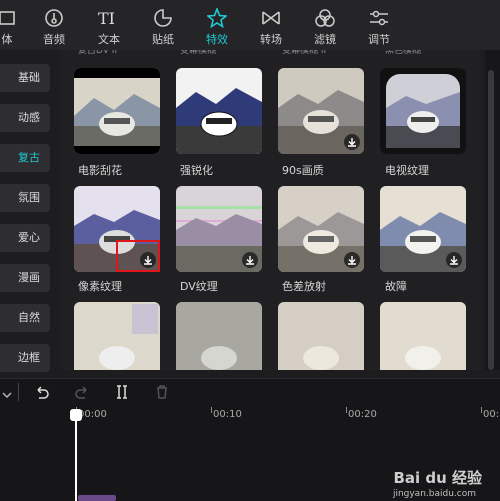 The height and width of the screenshot is (501, 500). I want to click on effect-card-sharpen, so click(219, 111).